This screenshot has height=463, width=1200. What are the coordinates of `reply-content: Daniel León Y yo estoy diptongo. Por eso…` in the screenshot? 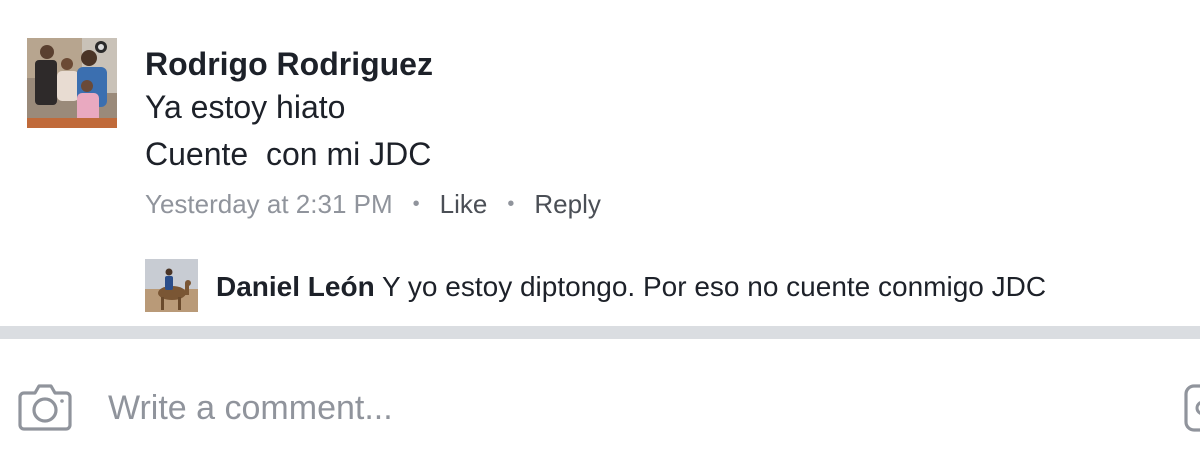 It's located at (631, 287).